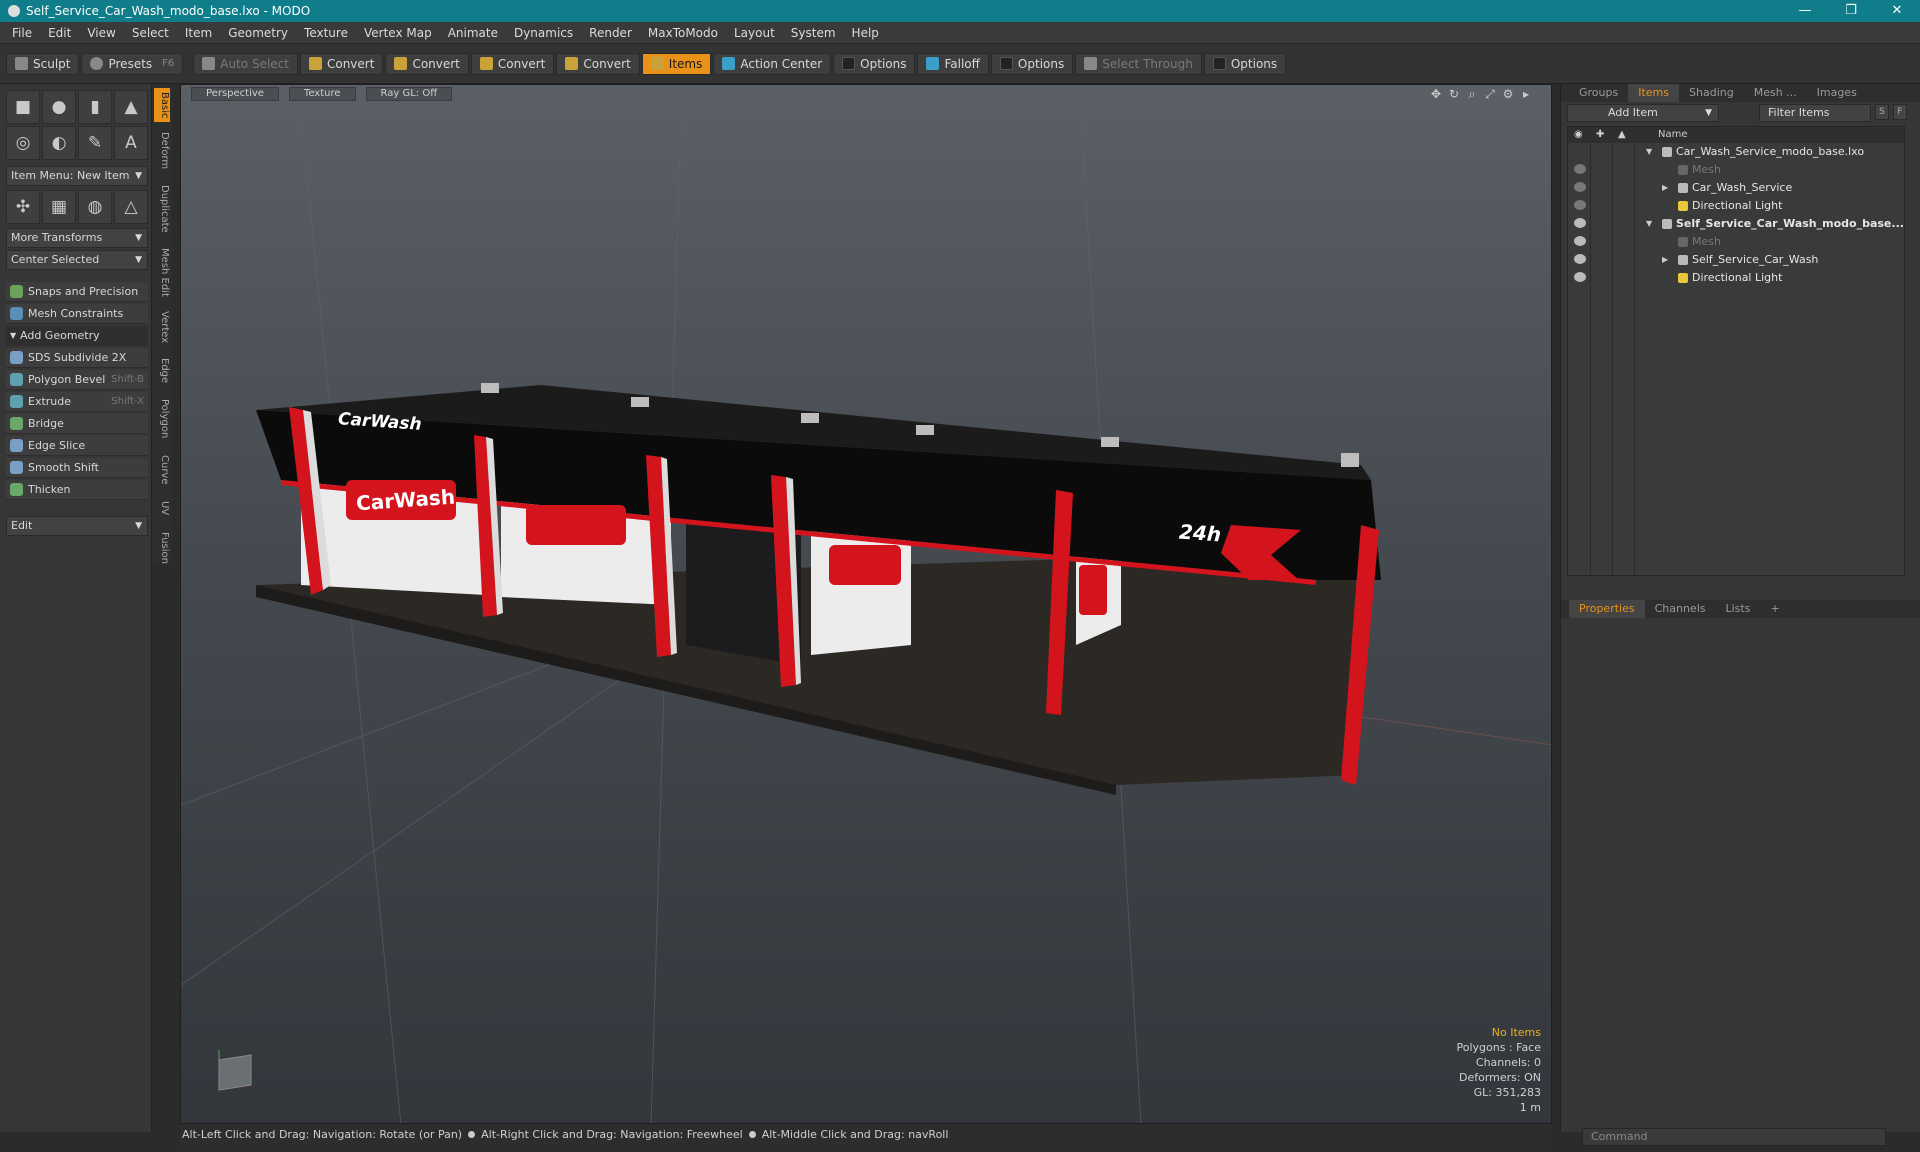  Describe the element at coordinates (813, 33) in the screenshot. I see `menu-system: System` at that location.